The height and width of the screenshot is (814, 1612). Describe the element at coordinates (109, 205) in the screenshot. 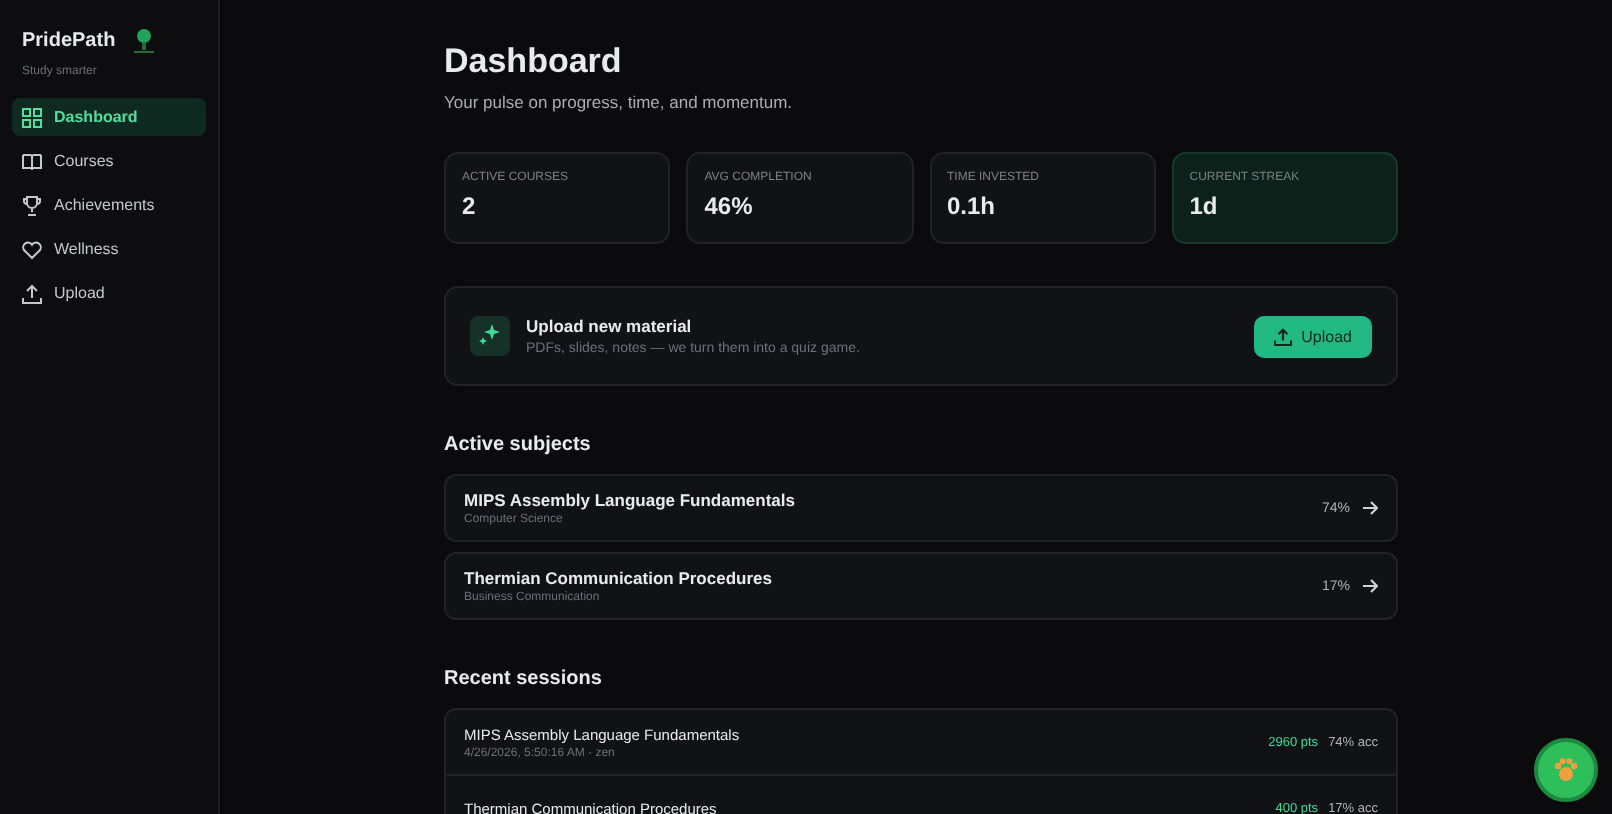

I see `nav-item: Achievements` at that location.